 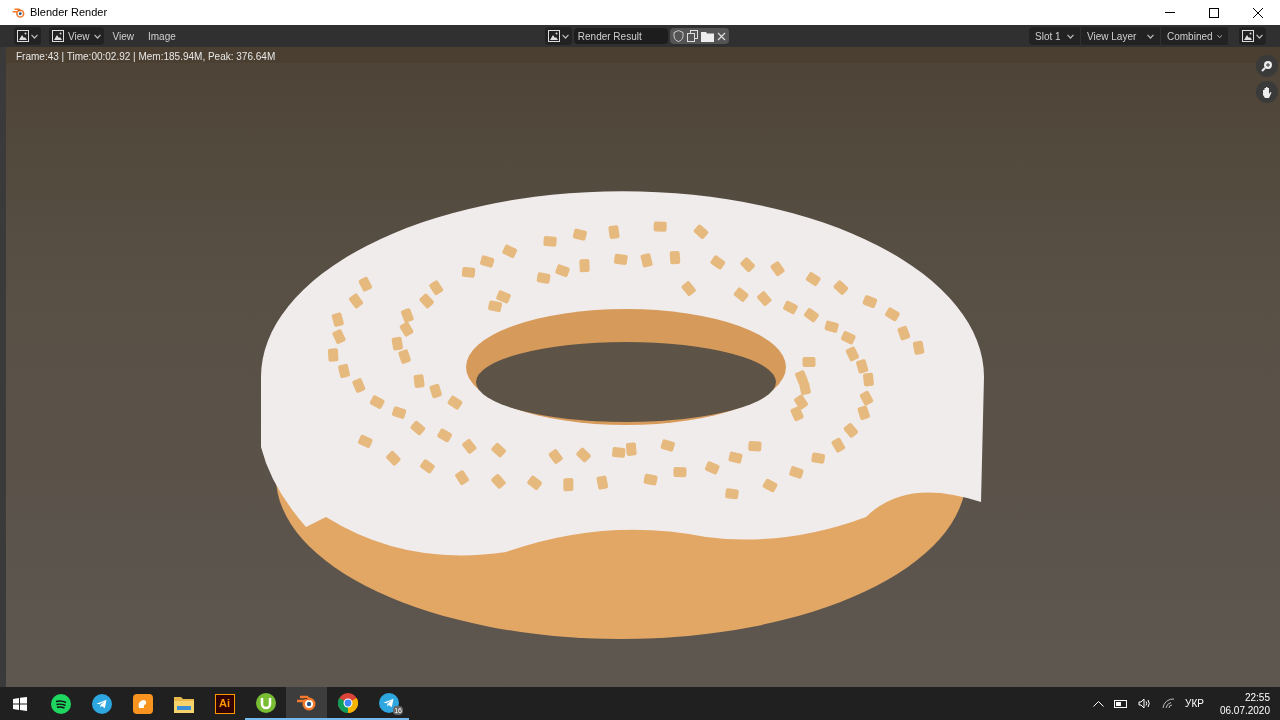 I want to click on clock: 22:55 06.07.2020, so click(x=1244, y=703).